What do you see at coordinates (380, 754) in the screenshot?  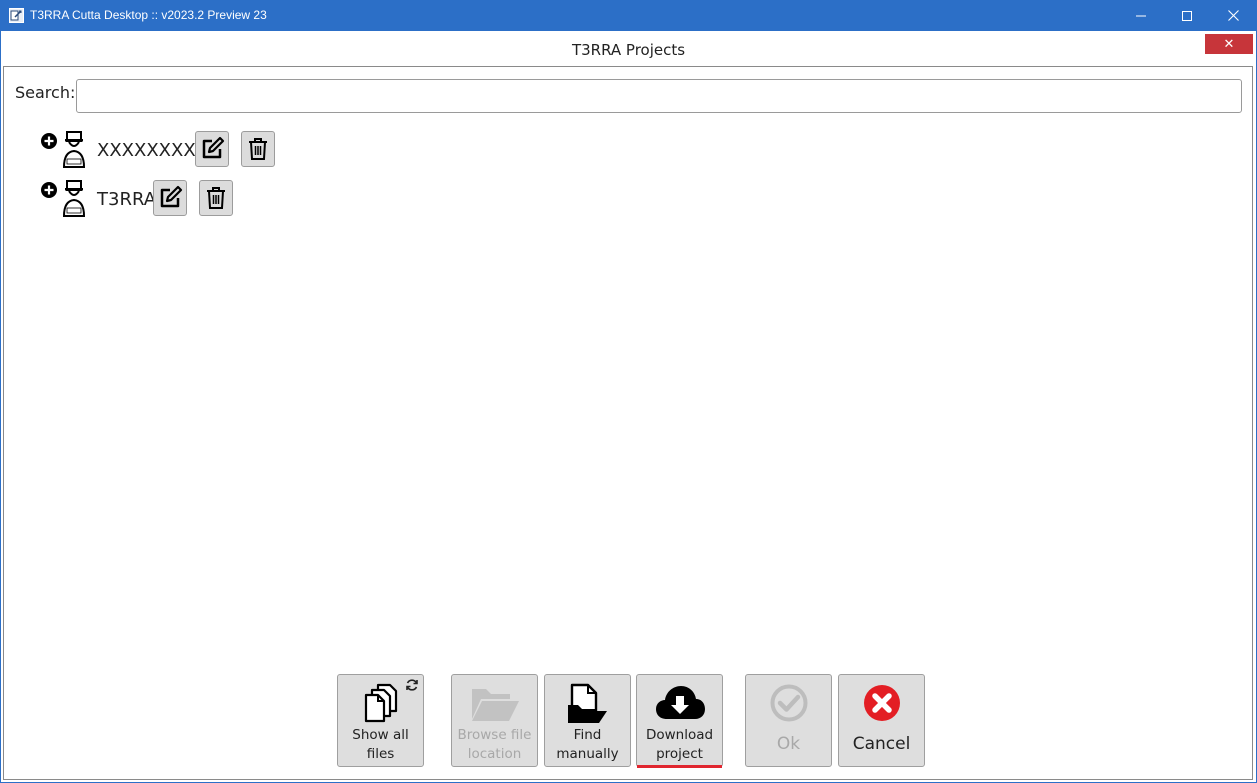 I see `show-all-files-label-line2: files` at bounding box center [380, 754].